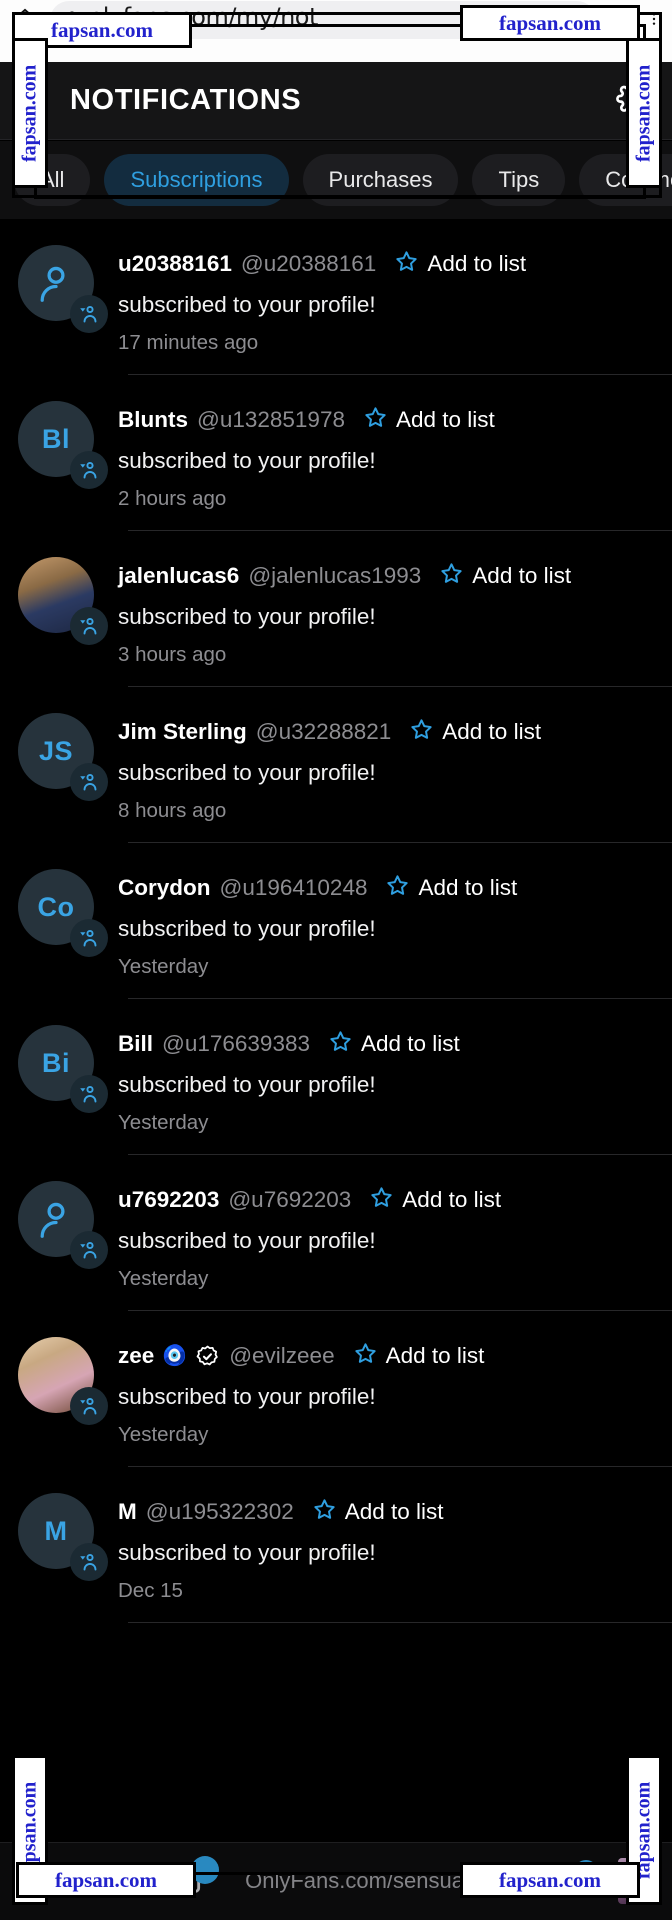 This screenshot has width=672, height=1920. What do you see at coordinates (172, 498) in the screenshot?
I see `notification-timestamp: 2 hours ago` at bounding box center [172, 498].